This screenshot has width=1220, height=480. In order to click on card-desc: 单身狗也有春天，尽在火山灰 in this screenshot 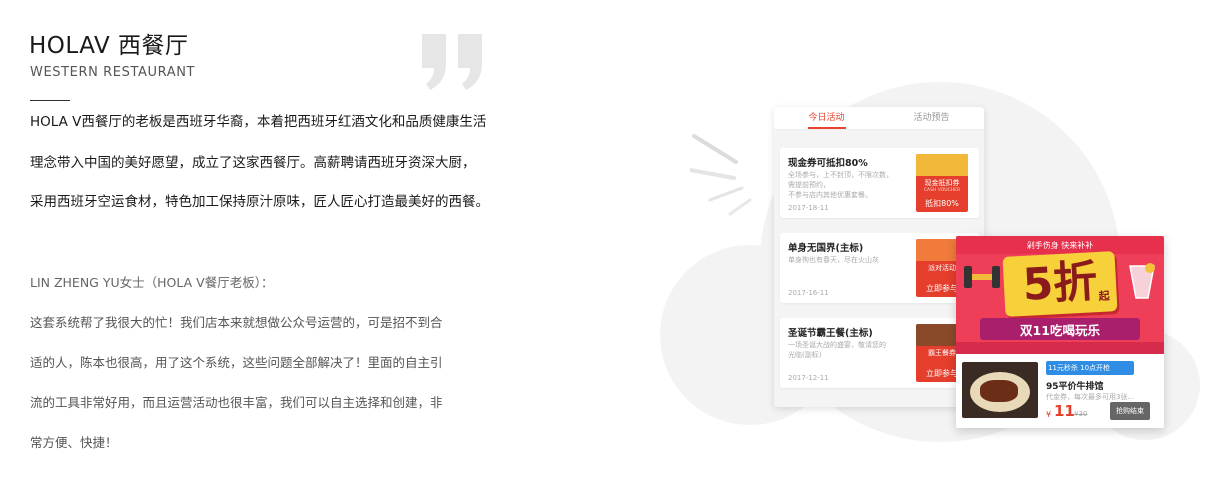, I will do `click(833, 260)`.